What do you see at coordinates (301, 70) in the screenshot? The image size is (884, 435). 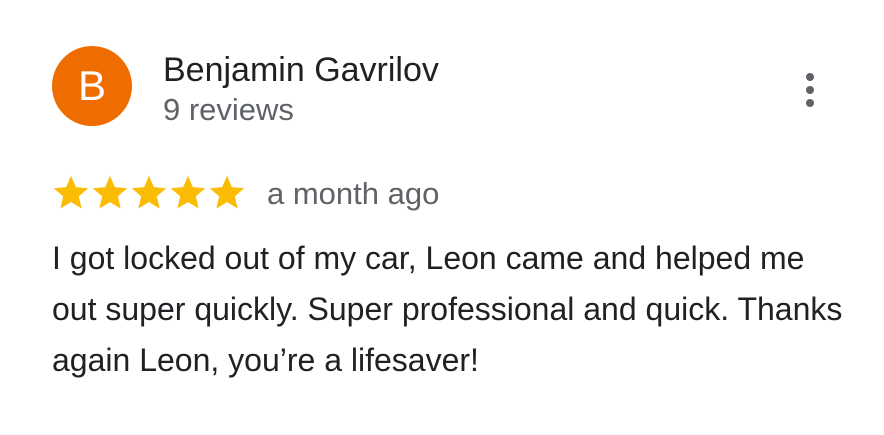 I see `reviewer-name: Benjamin Gavrilov` at bounding box center [301, 70].